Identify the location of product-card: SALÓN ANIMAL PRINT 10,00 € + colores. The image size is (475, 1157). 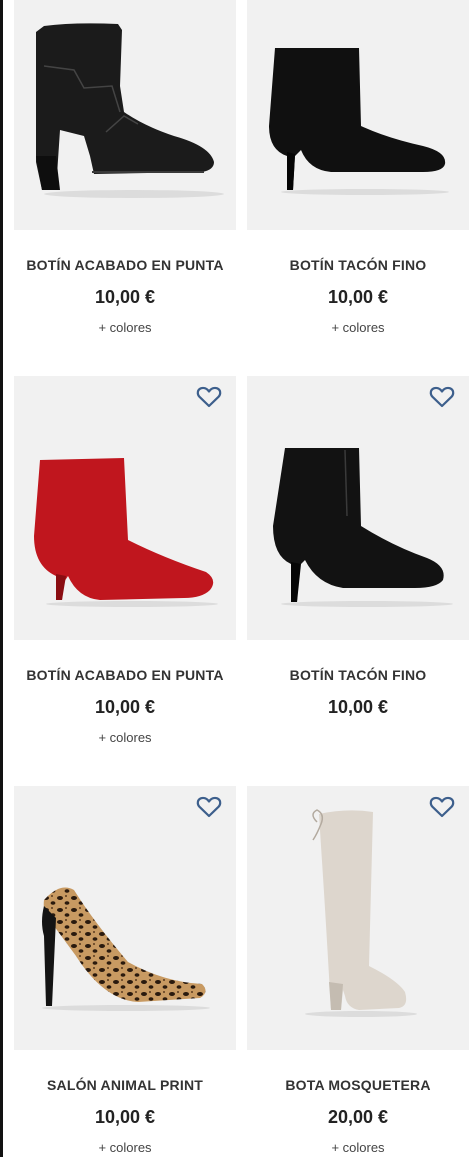
(125, 970).